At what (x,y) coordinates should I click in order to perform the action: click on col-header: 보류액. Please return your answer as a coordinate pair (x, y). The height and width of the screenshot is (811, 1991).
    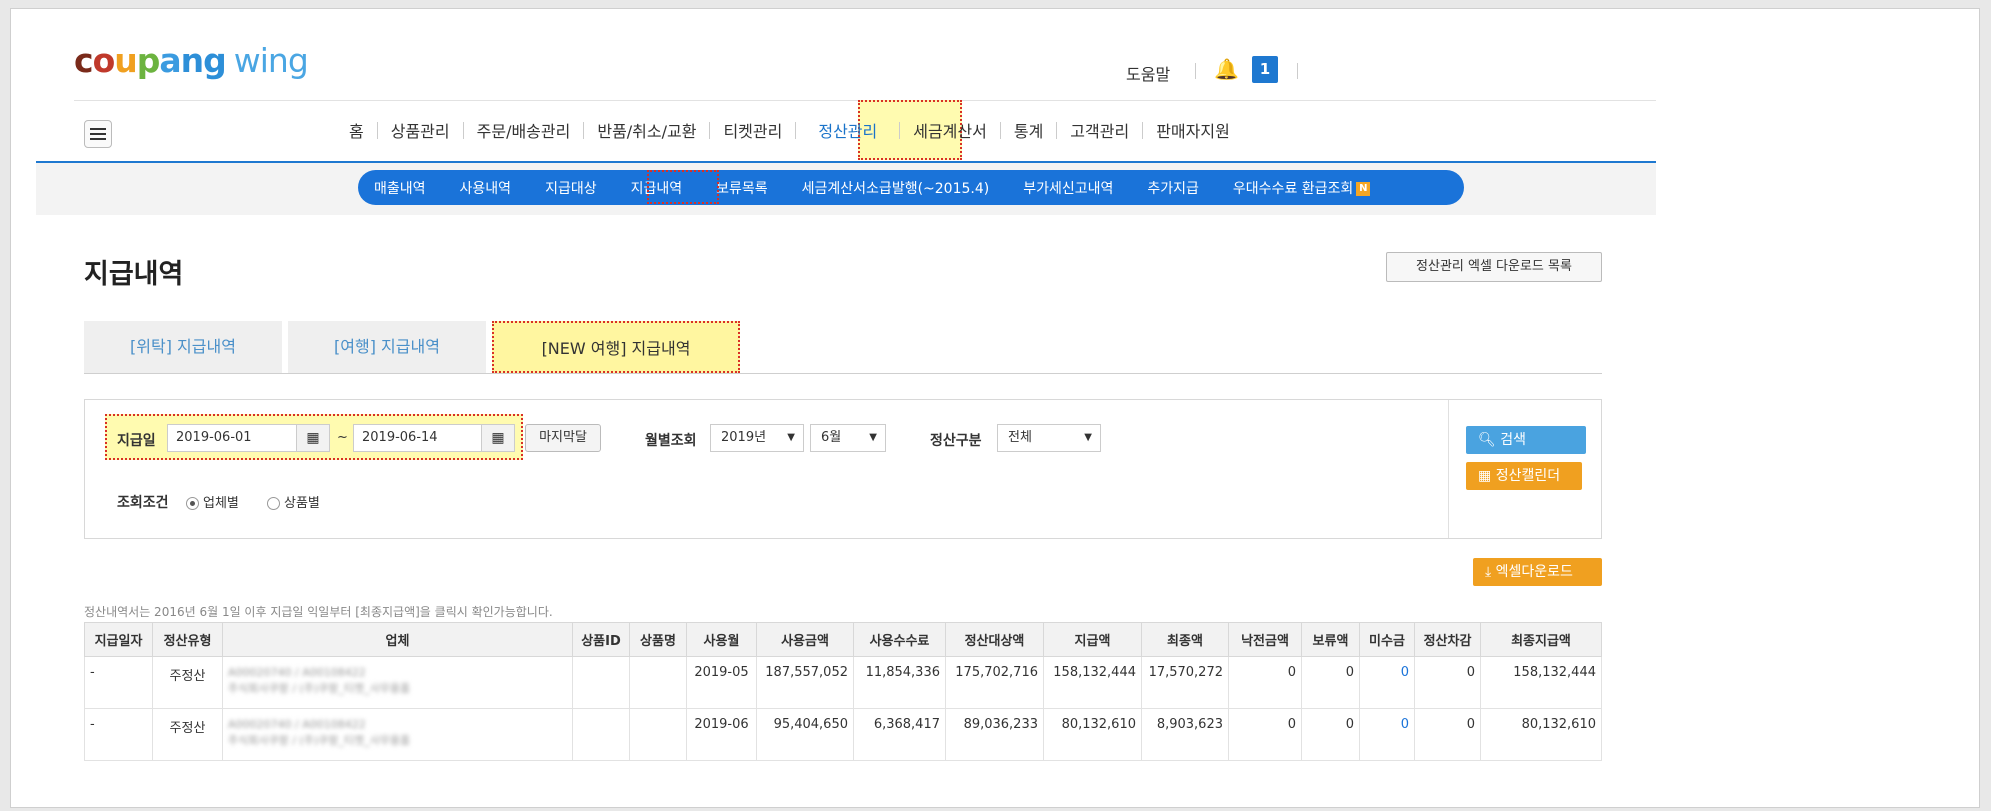
    Looking at the image, I should click on (1330, 639).